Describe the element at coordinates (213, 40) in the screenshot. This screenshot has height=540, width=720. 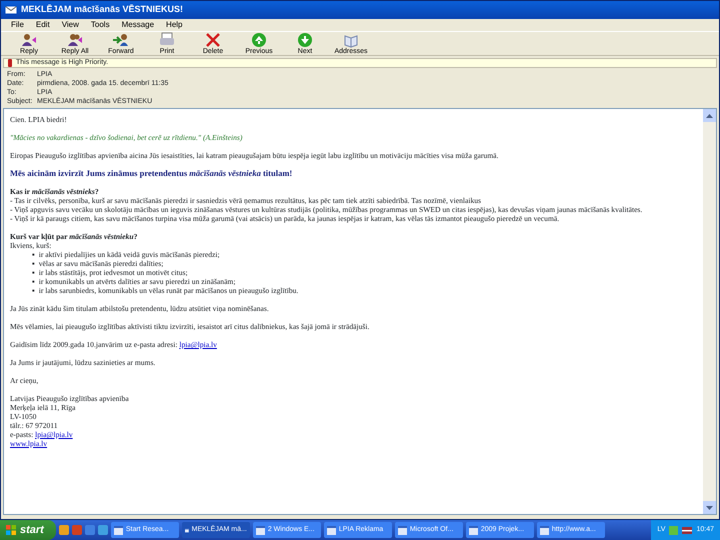
I see `delete-icon` at that location.